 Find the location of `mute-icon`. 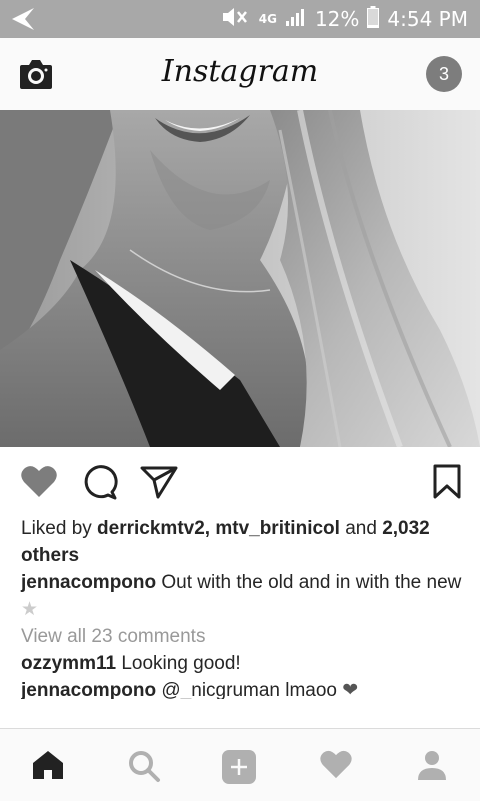

mute-icon is located at coordinates (236, 19).